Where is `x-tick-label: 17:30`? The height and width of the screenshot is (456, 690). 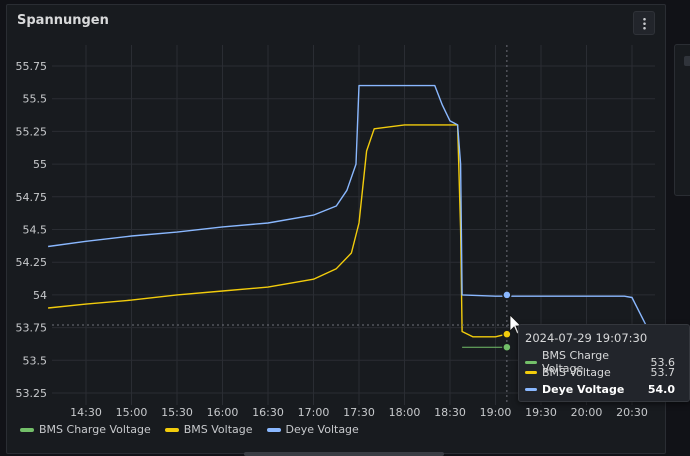 x-tick-label: 17:30 is located at coordinates (359, 412).